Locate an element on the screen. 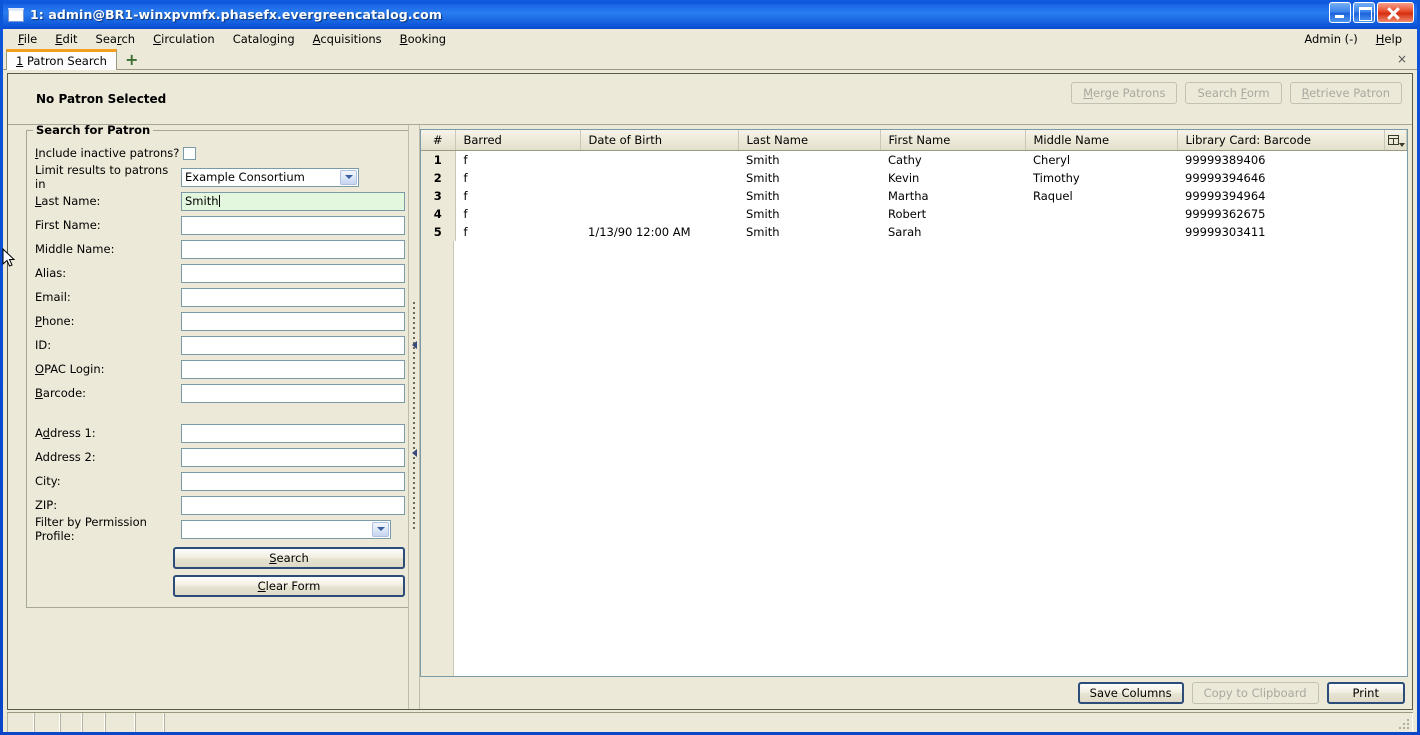 This screenshot has height=735, width=1420. barcode-row: Barcode: is located at coordinates (220, 393).